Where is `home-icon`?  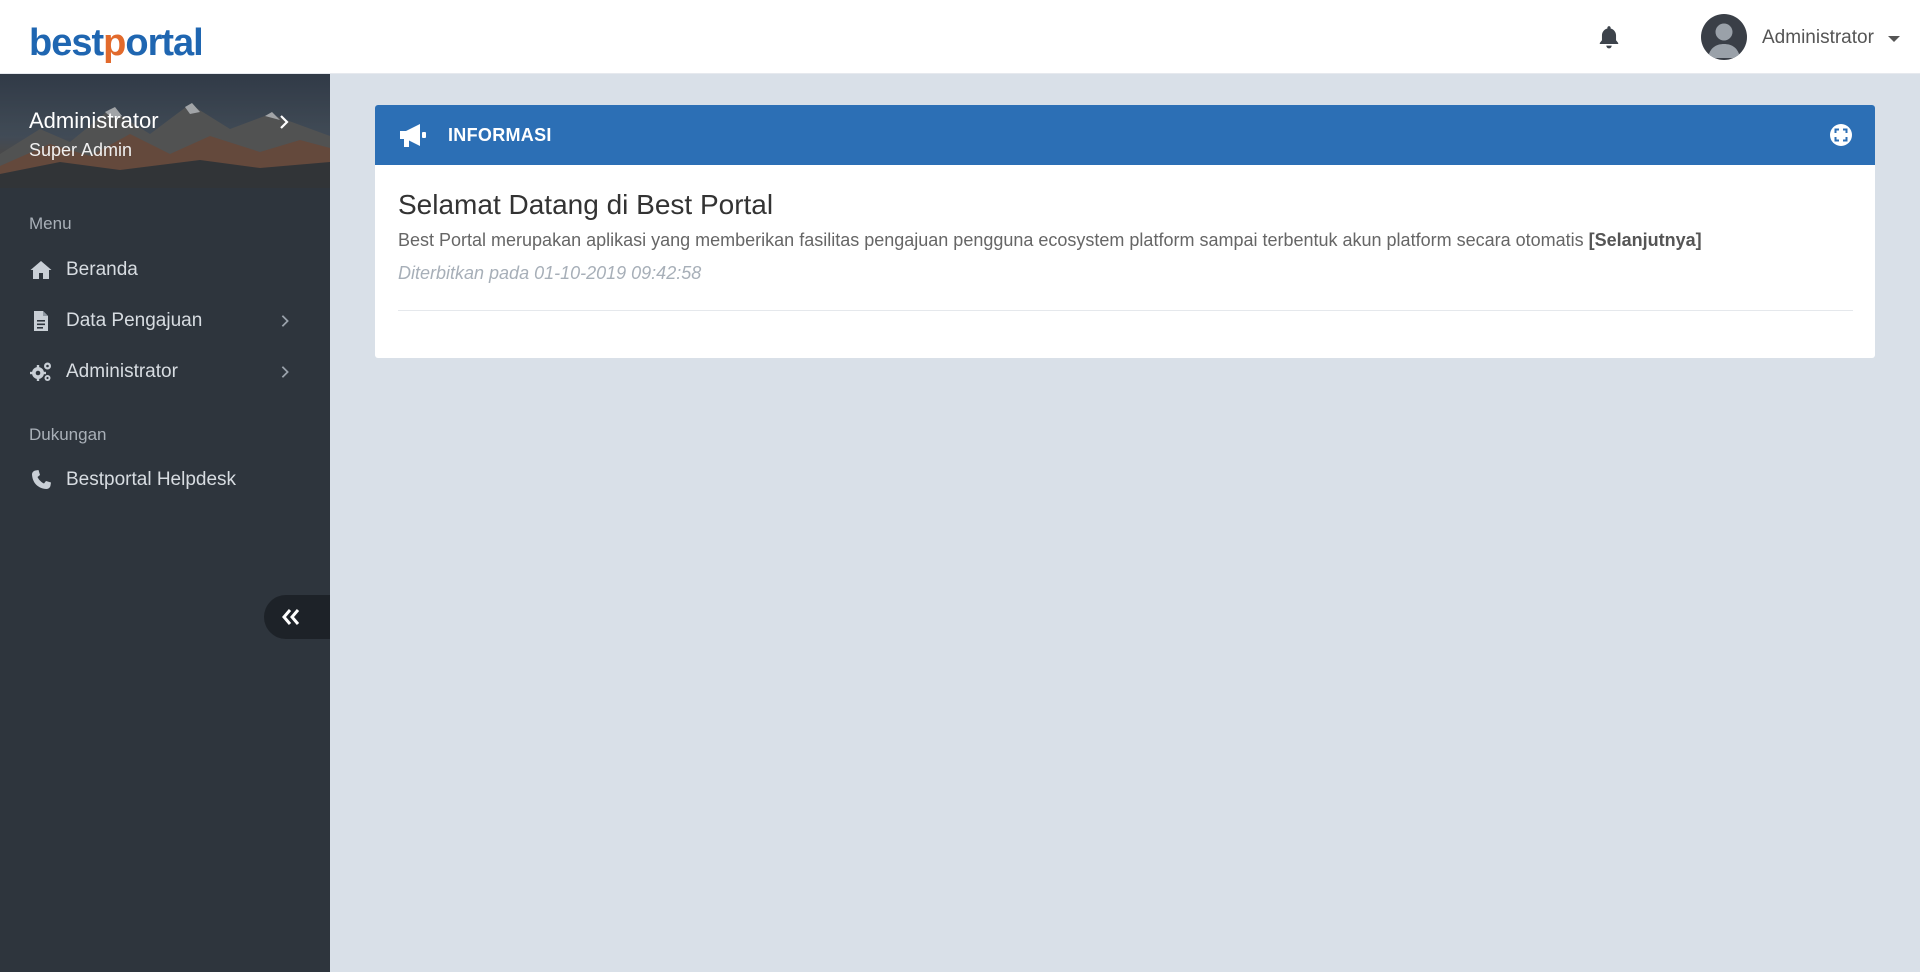 home-icon is located at coordinates (41, 270).